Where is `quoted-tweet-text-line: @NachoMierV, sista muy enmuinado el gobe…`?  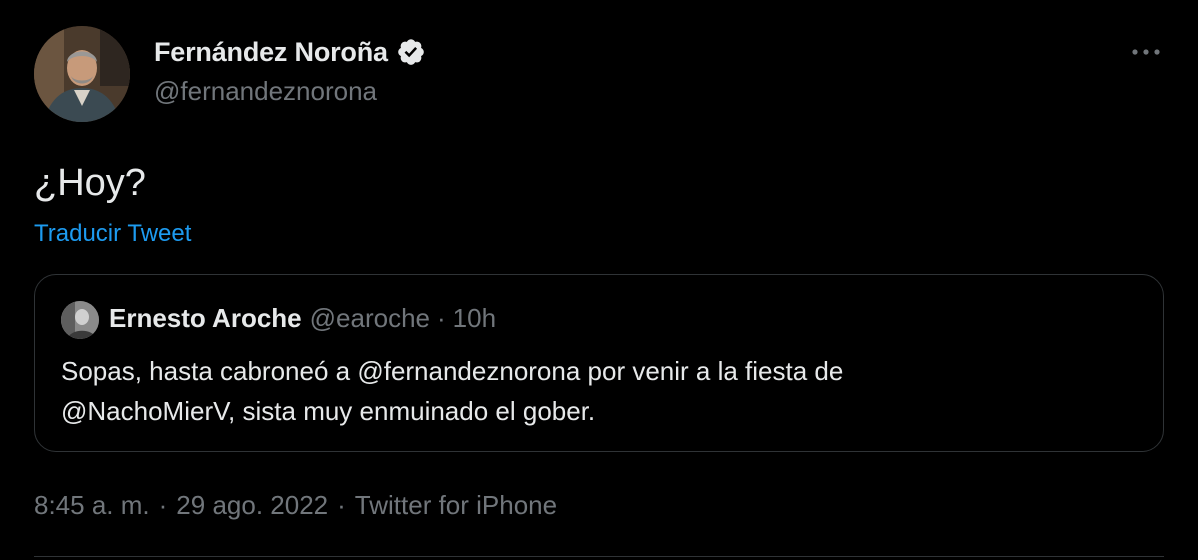 quoted-tweet-text-line: @NachoMierV, sista muy enmuinado el gobe… is located at coordinates (328, 411).